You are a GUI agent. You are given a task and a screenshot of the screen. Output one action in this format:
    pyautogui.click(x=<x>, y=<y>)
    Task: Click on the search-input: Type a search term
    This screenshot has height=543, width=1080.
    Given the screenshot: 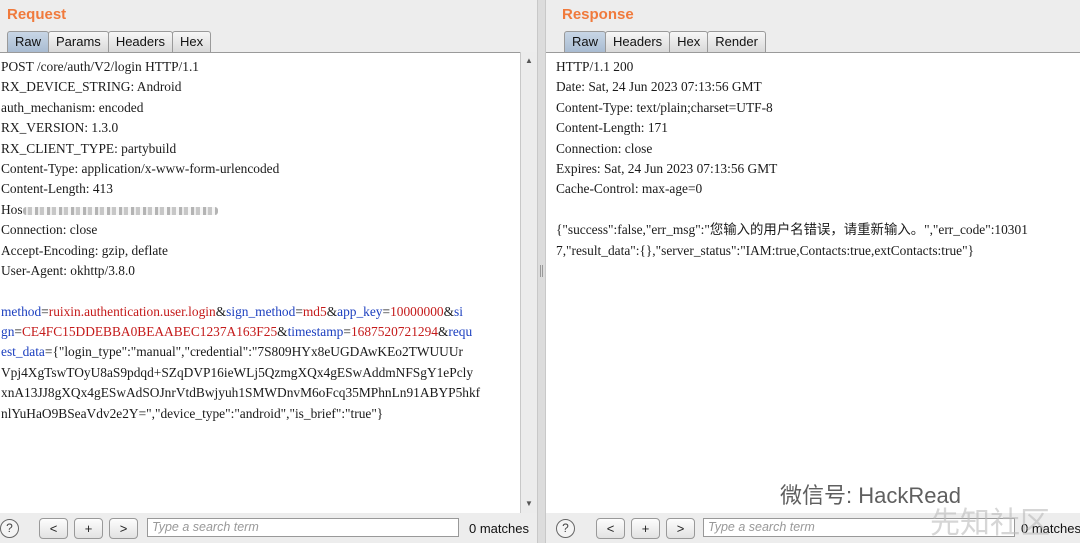 What is the action you would take?
    pyautogui.click(x=303, y=527)
    